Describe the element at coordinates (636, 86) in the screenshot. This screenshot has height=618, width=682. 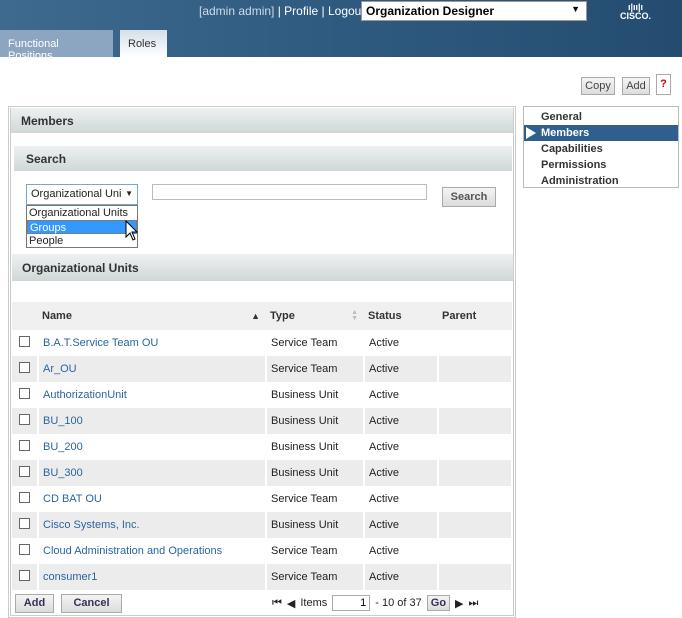
I see `add-button: Add` at that location.